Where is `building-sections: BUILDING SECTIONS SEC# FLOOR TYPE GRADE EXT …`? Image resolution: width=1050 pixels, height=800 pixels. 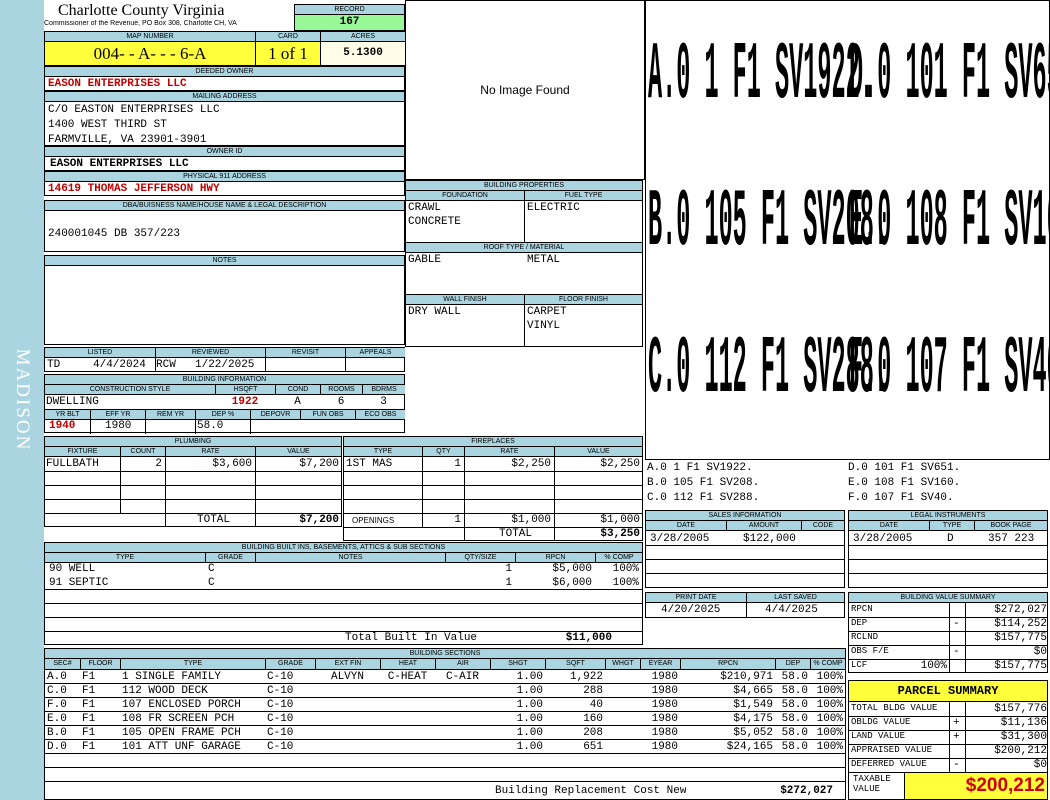 building-sections: BUILDING SECTIONS SEC# FLOOR TYPE GRADE EXT … is located at coordinates (445, 724).